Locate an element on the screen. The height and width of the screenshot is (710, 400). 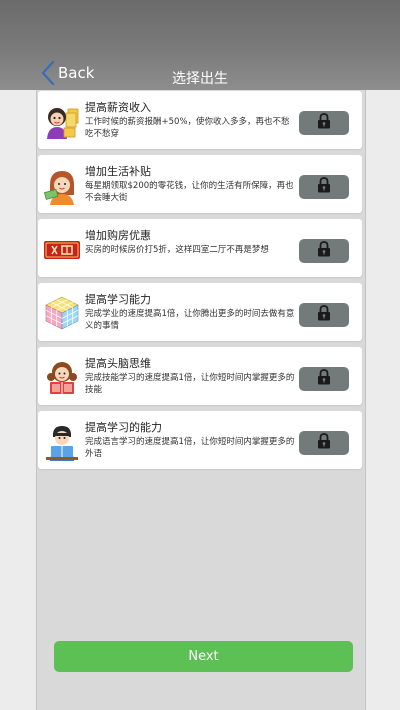
card-desc: 完成语言学习的速度提高1倍，让你短时间内掌握更多的外语 is located at coordinates (190, 448).